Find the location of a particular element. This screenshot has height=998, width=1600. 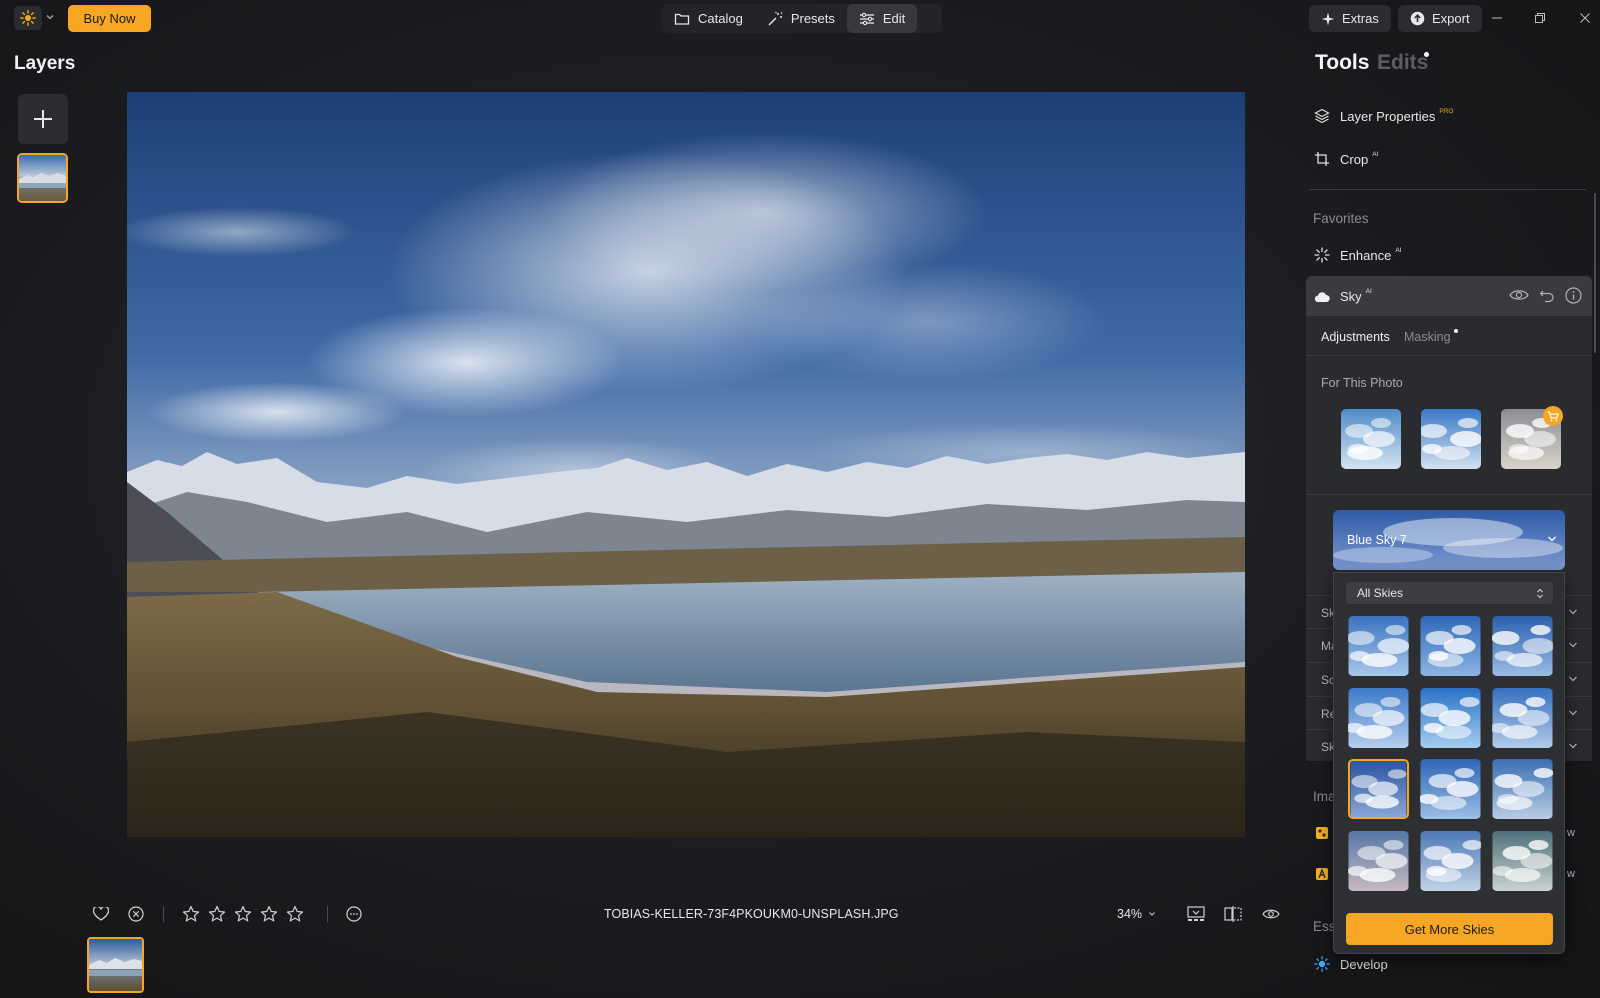

sky-subtabs: Adjustments Masking is located at coordinates (1449, 336).